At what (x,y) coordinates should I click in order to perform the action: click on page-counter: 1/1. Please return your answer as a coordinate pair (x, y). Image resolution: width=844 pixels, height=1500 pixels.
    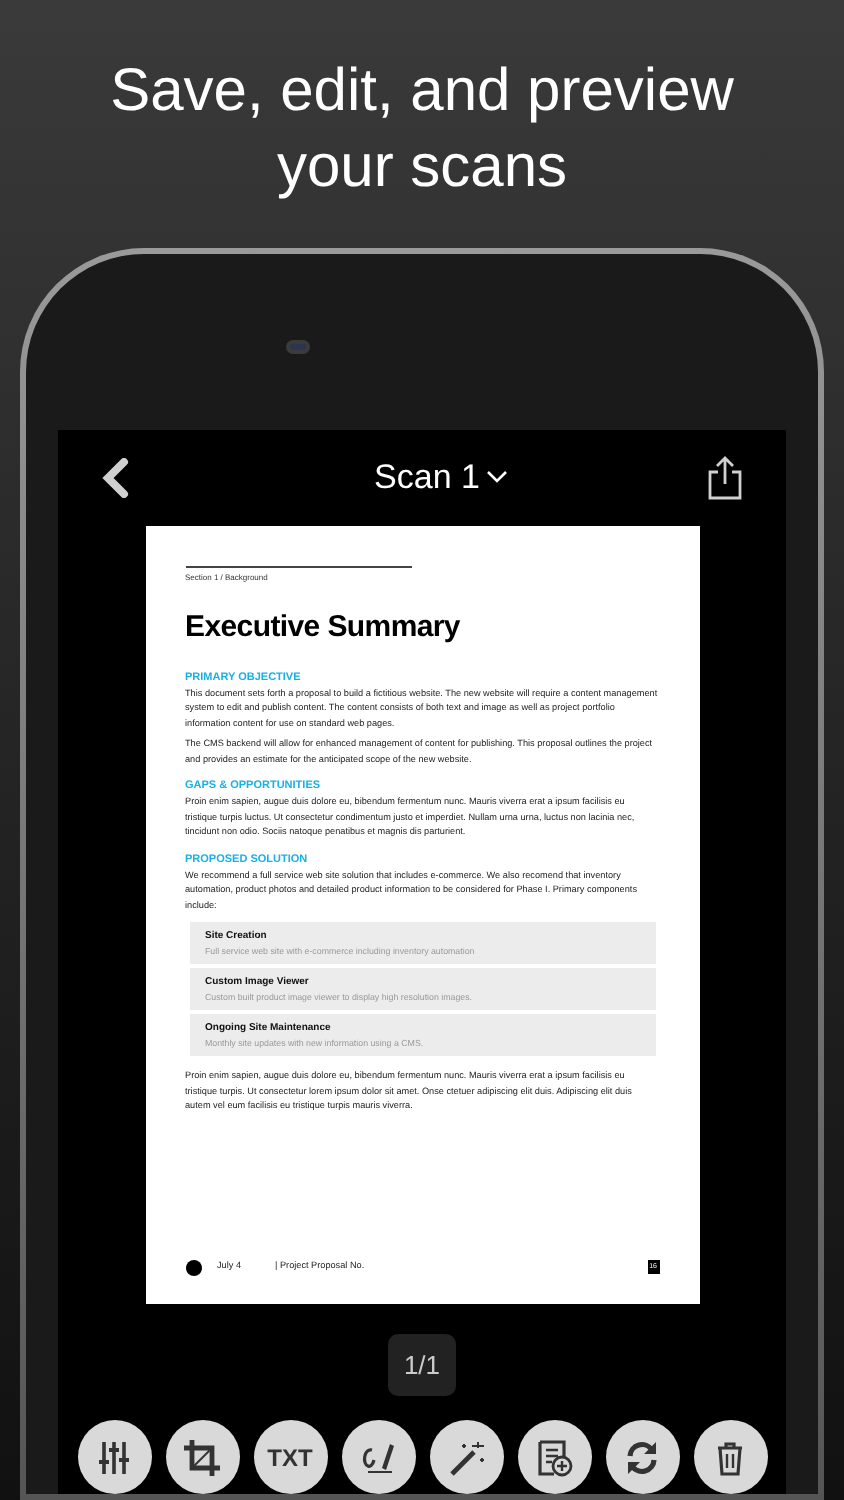
    Looking at the image, I should click on (422, 1364).